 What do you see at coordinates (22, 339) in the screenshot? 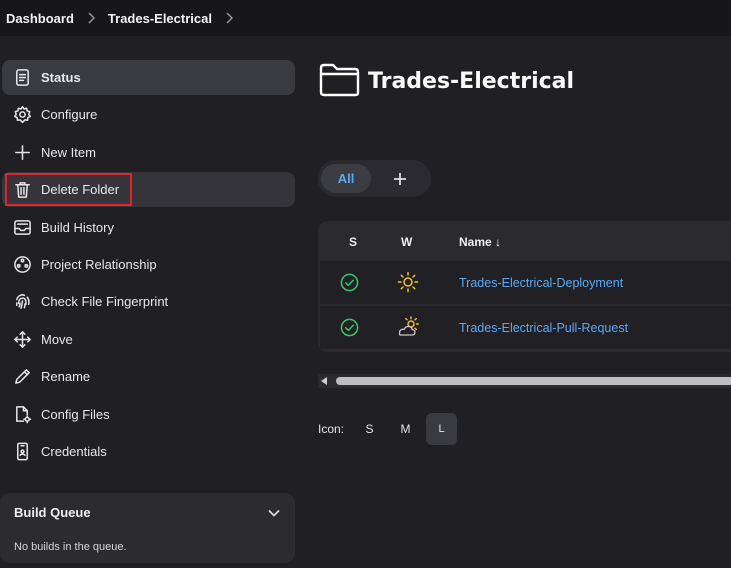
I see `move-icon` at bounding box center [22, 339].